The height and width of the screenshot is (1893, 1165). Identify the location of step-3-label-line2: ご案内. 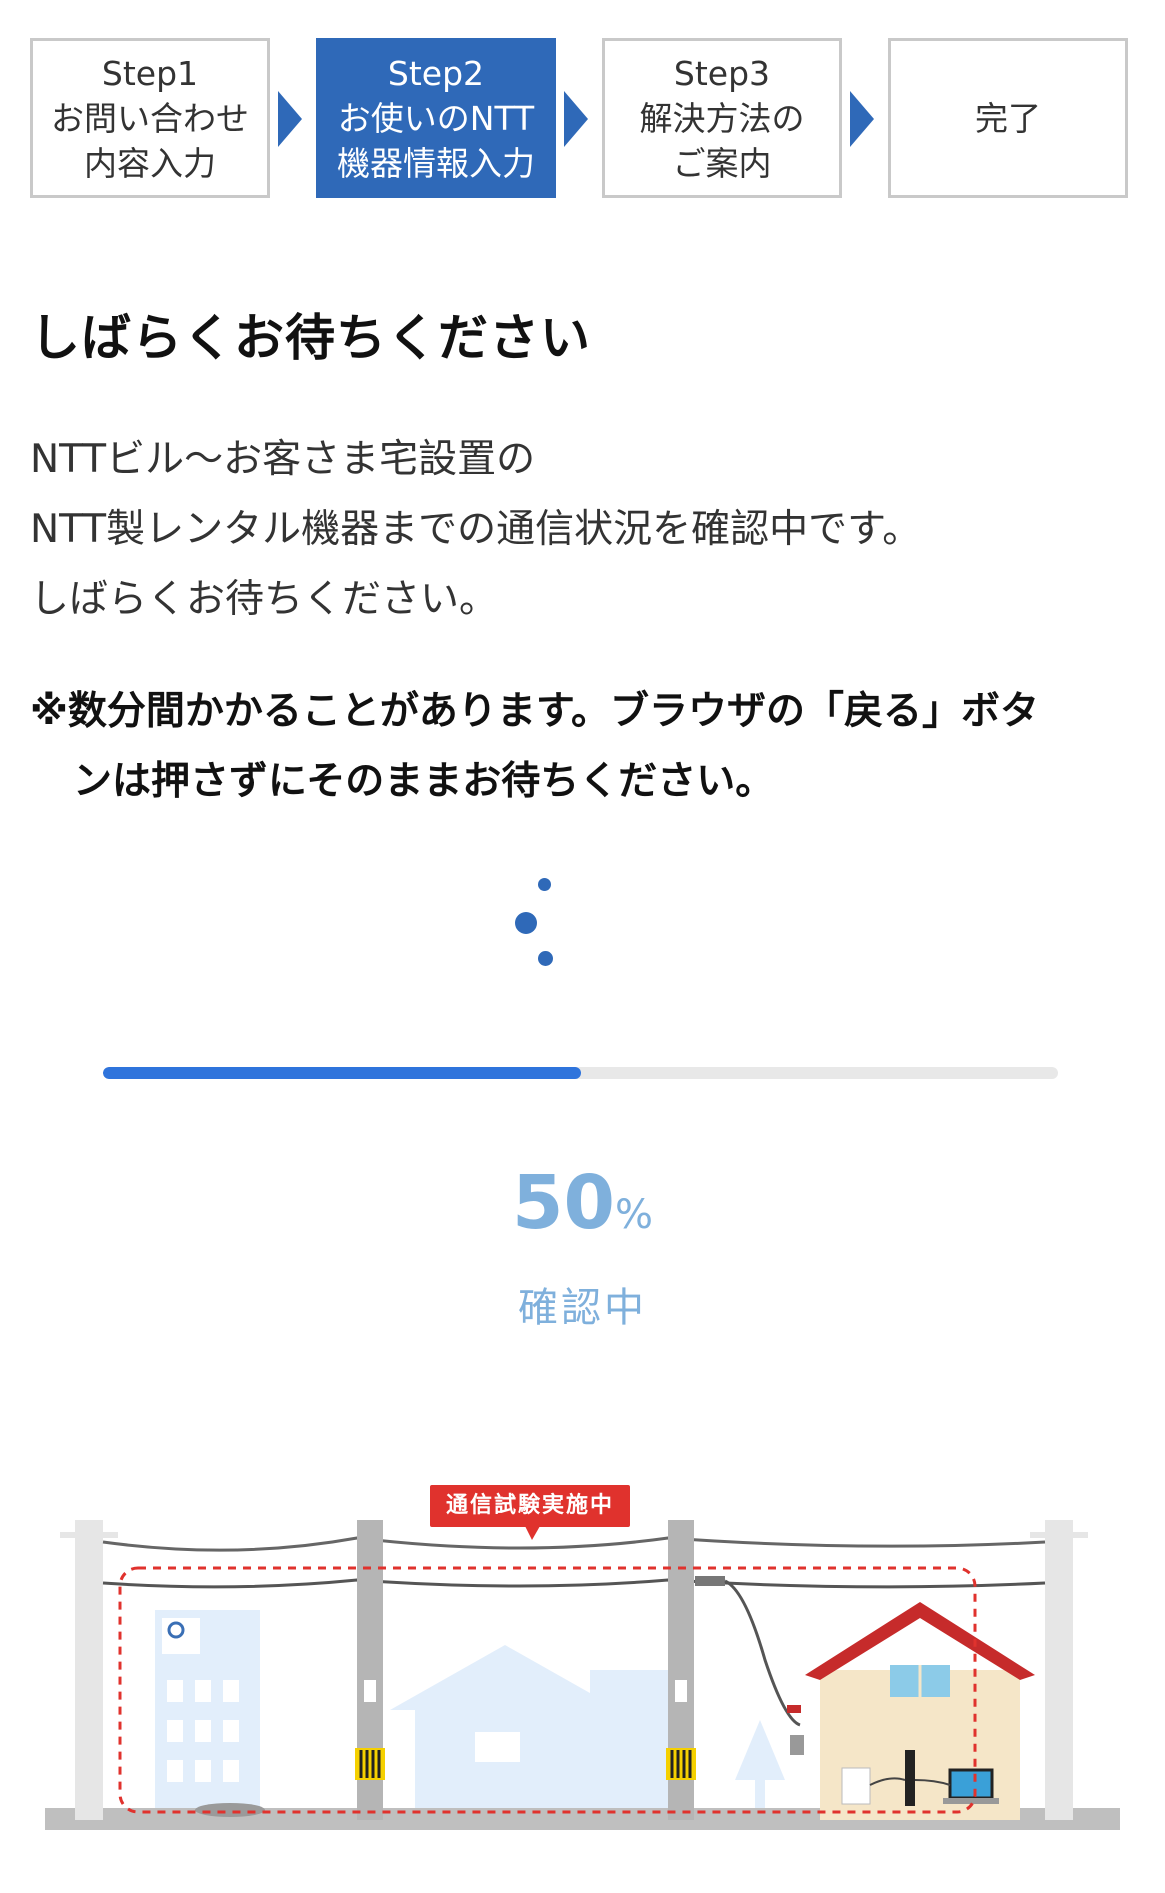
(722, 163).